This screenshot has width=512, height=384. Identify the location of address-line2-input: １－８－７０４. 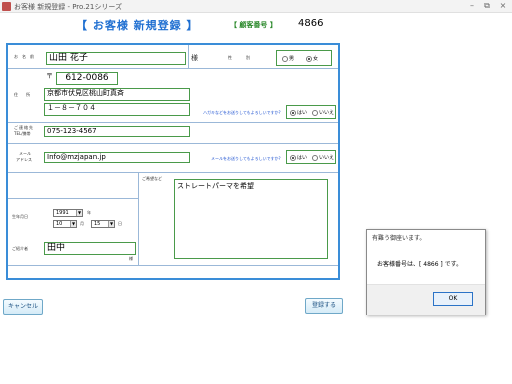
(117, 109).